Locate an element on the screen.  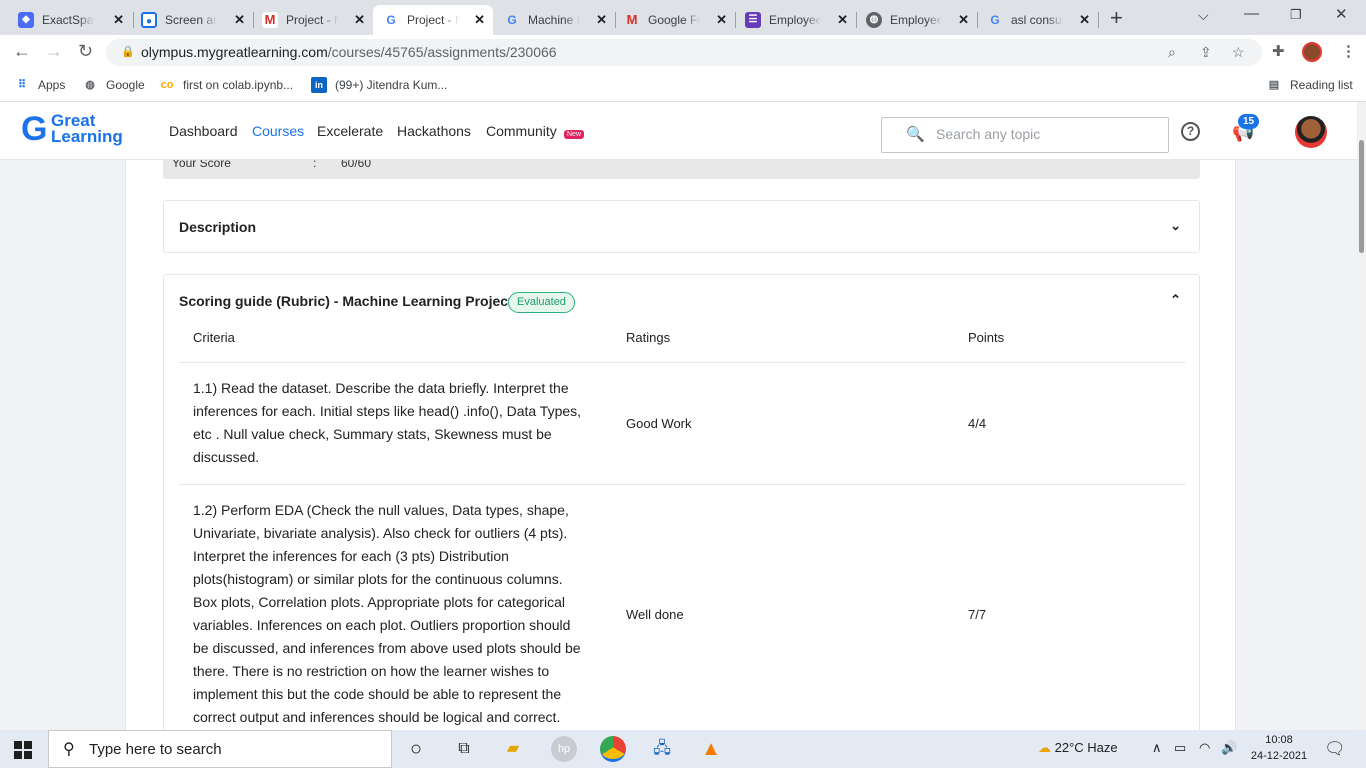
browser-tab: ◍ Employee ✕ is located at coordinates (916, 20).